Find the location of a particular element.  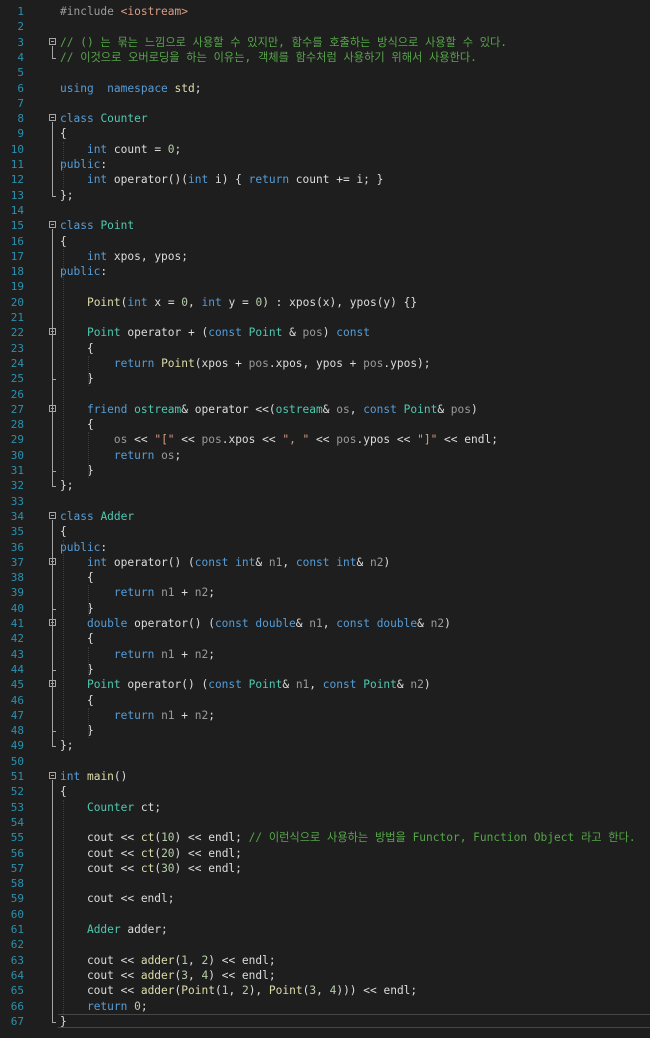

code-line: 8 class Counter is located at coordinates (325, 118).